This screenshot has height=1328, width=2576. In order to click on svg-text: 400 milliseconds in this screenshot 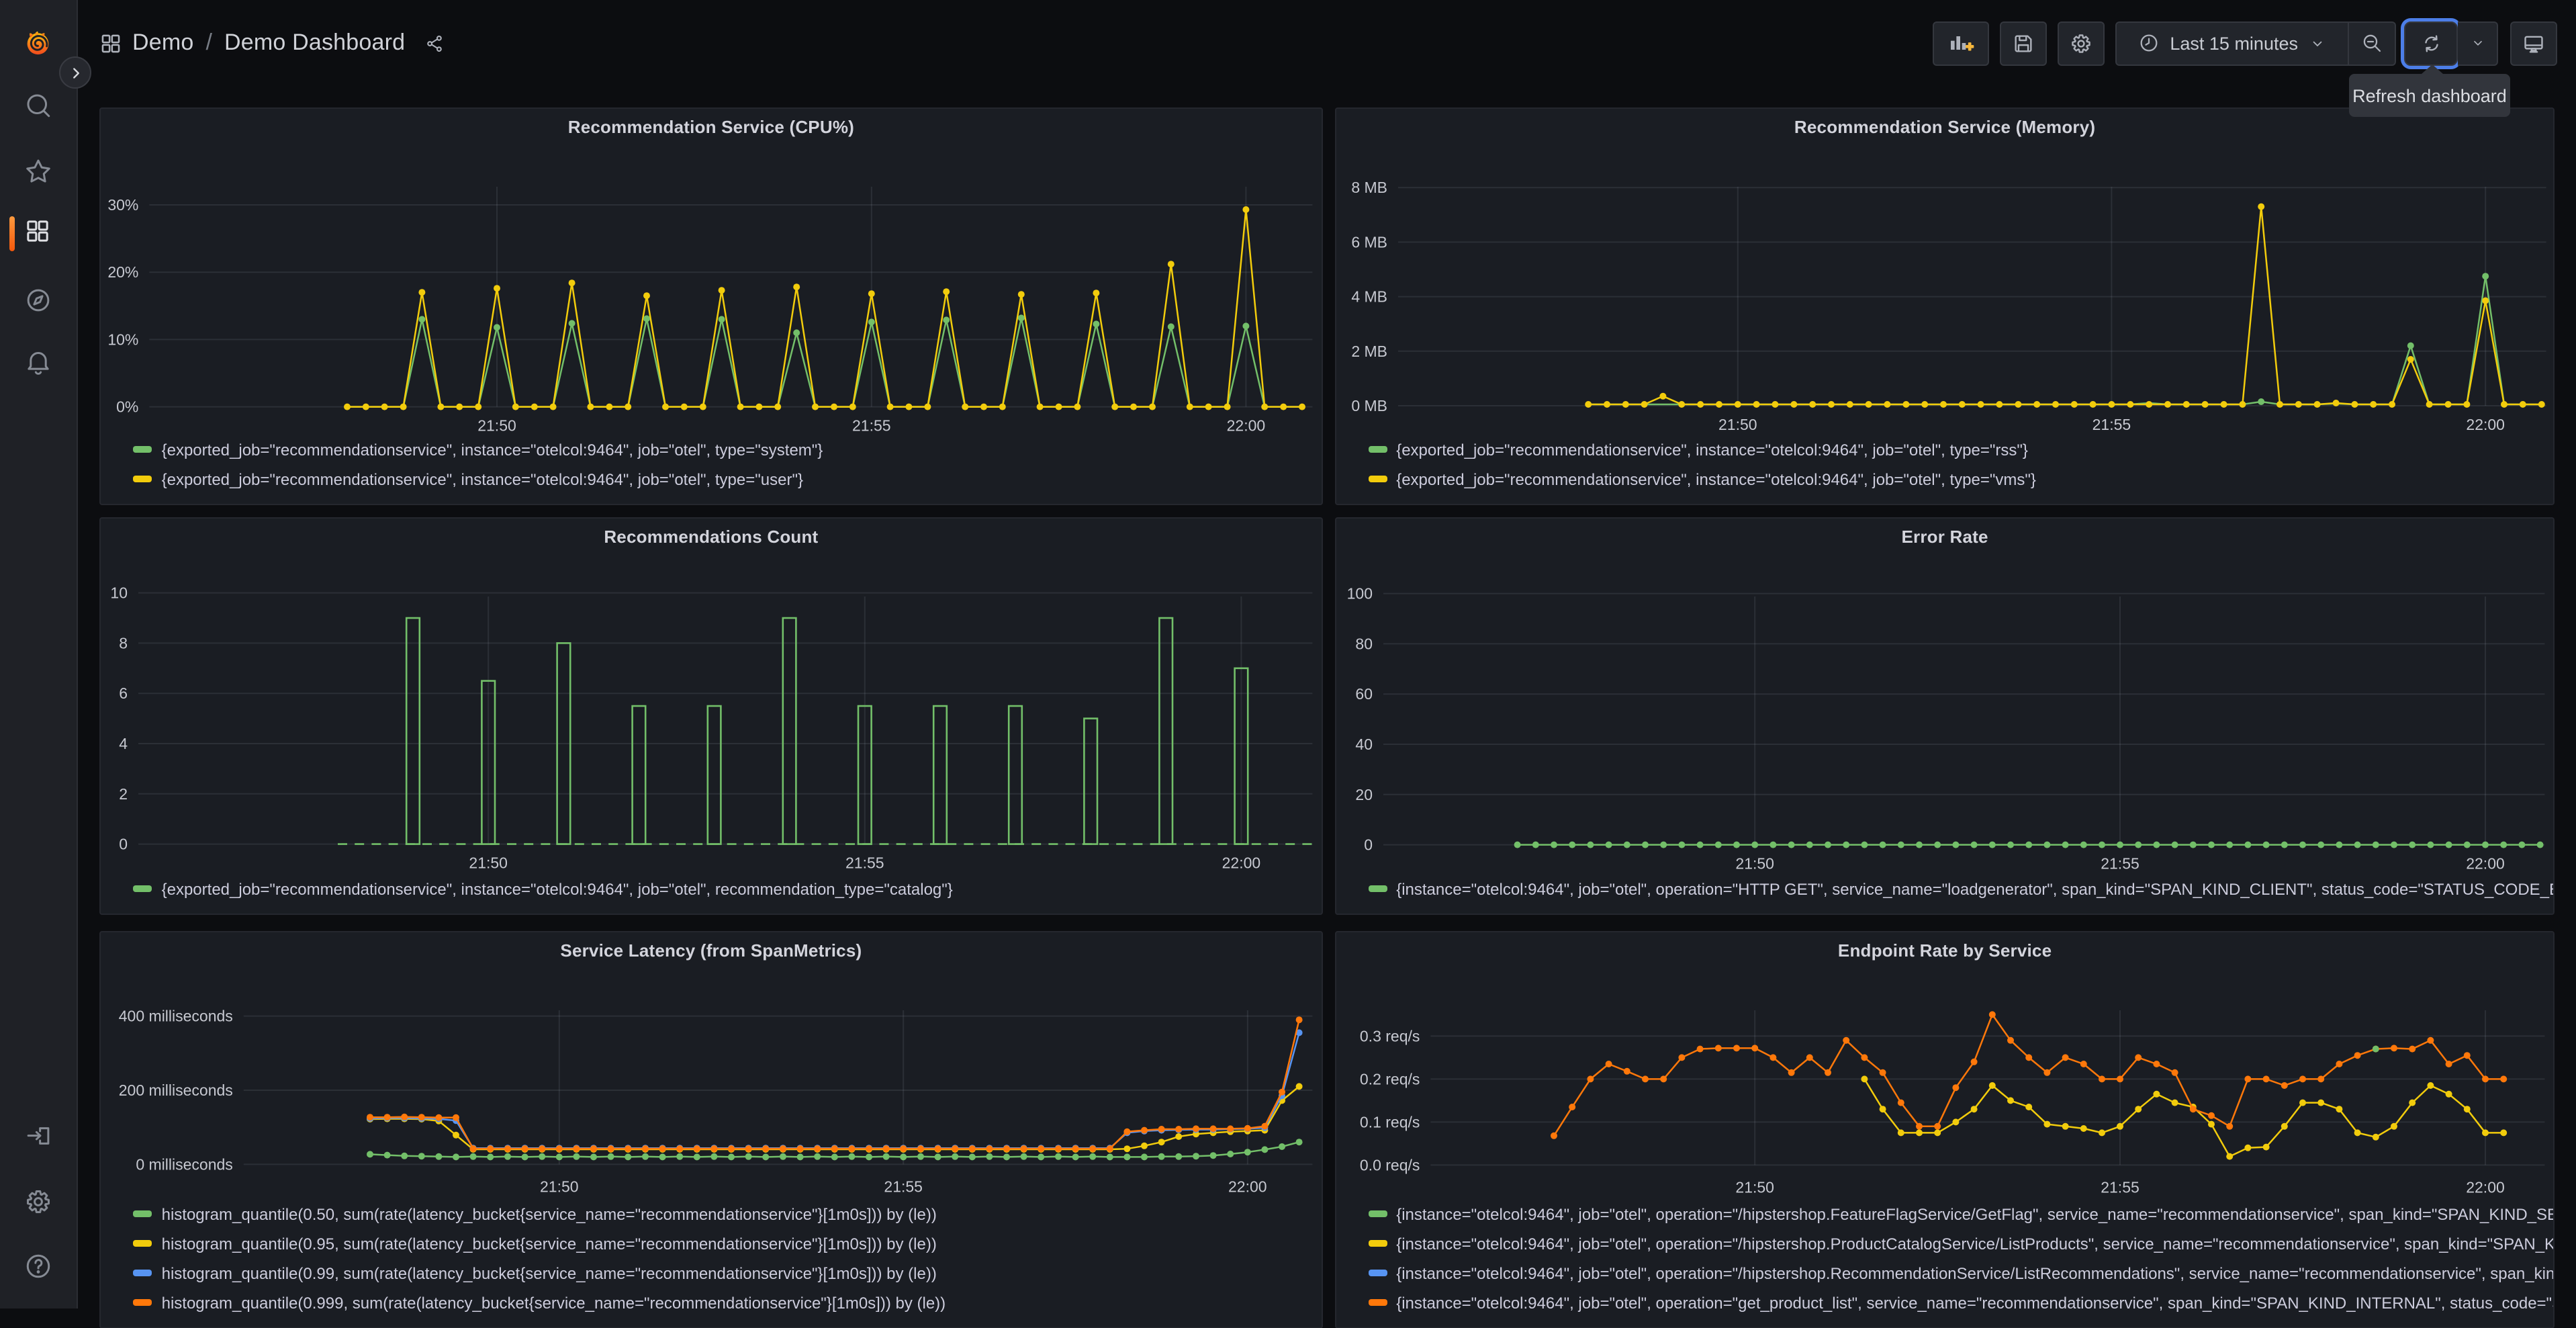, I will do `click(176, 1016)`.